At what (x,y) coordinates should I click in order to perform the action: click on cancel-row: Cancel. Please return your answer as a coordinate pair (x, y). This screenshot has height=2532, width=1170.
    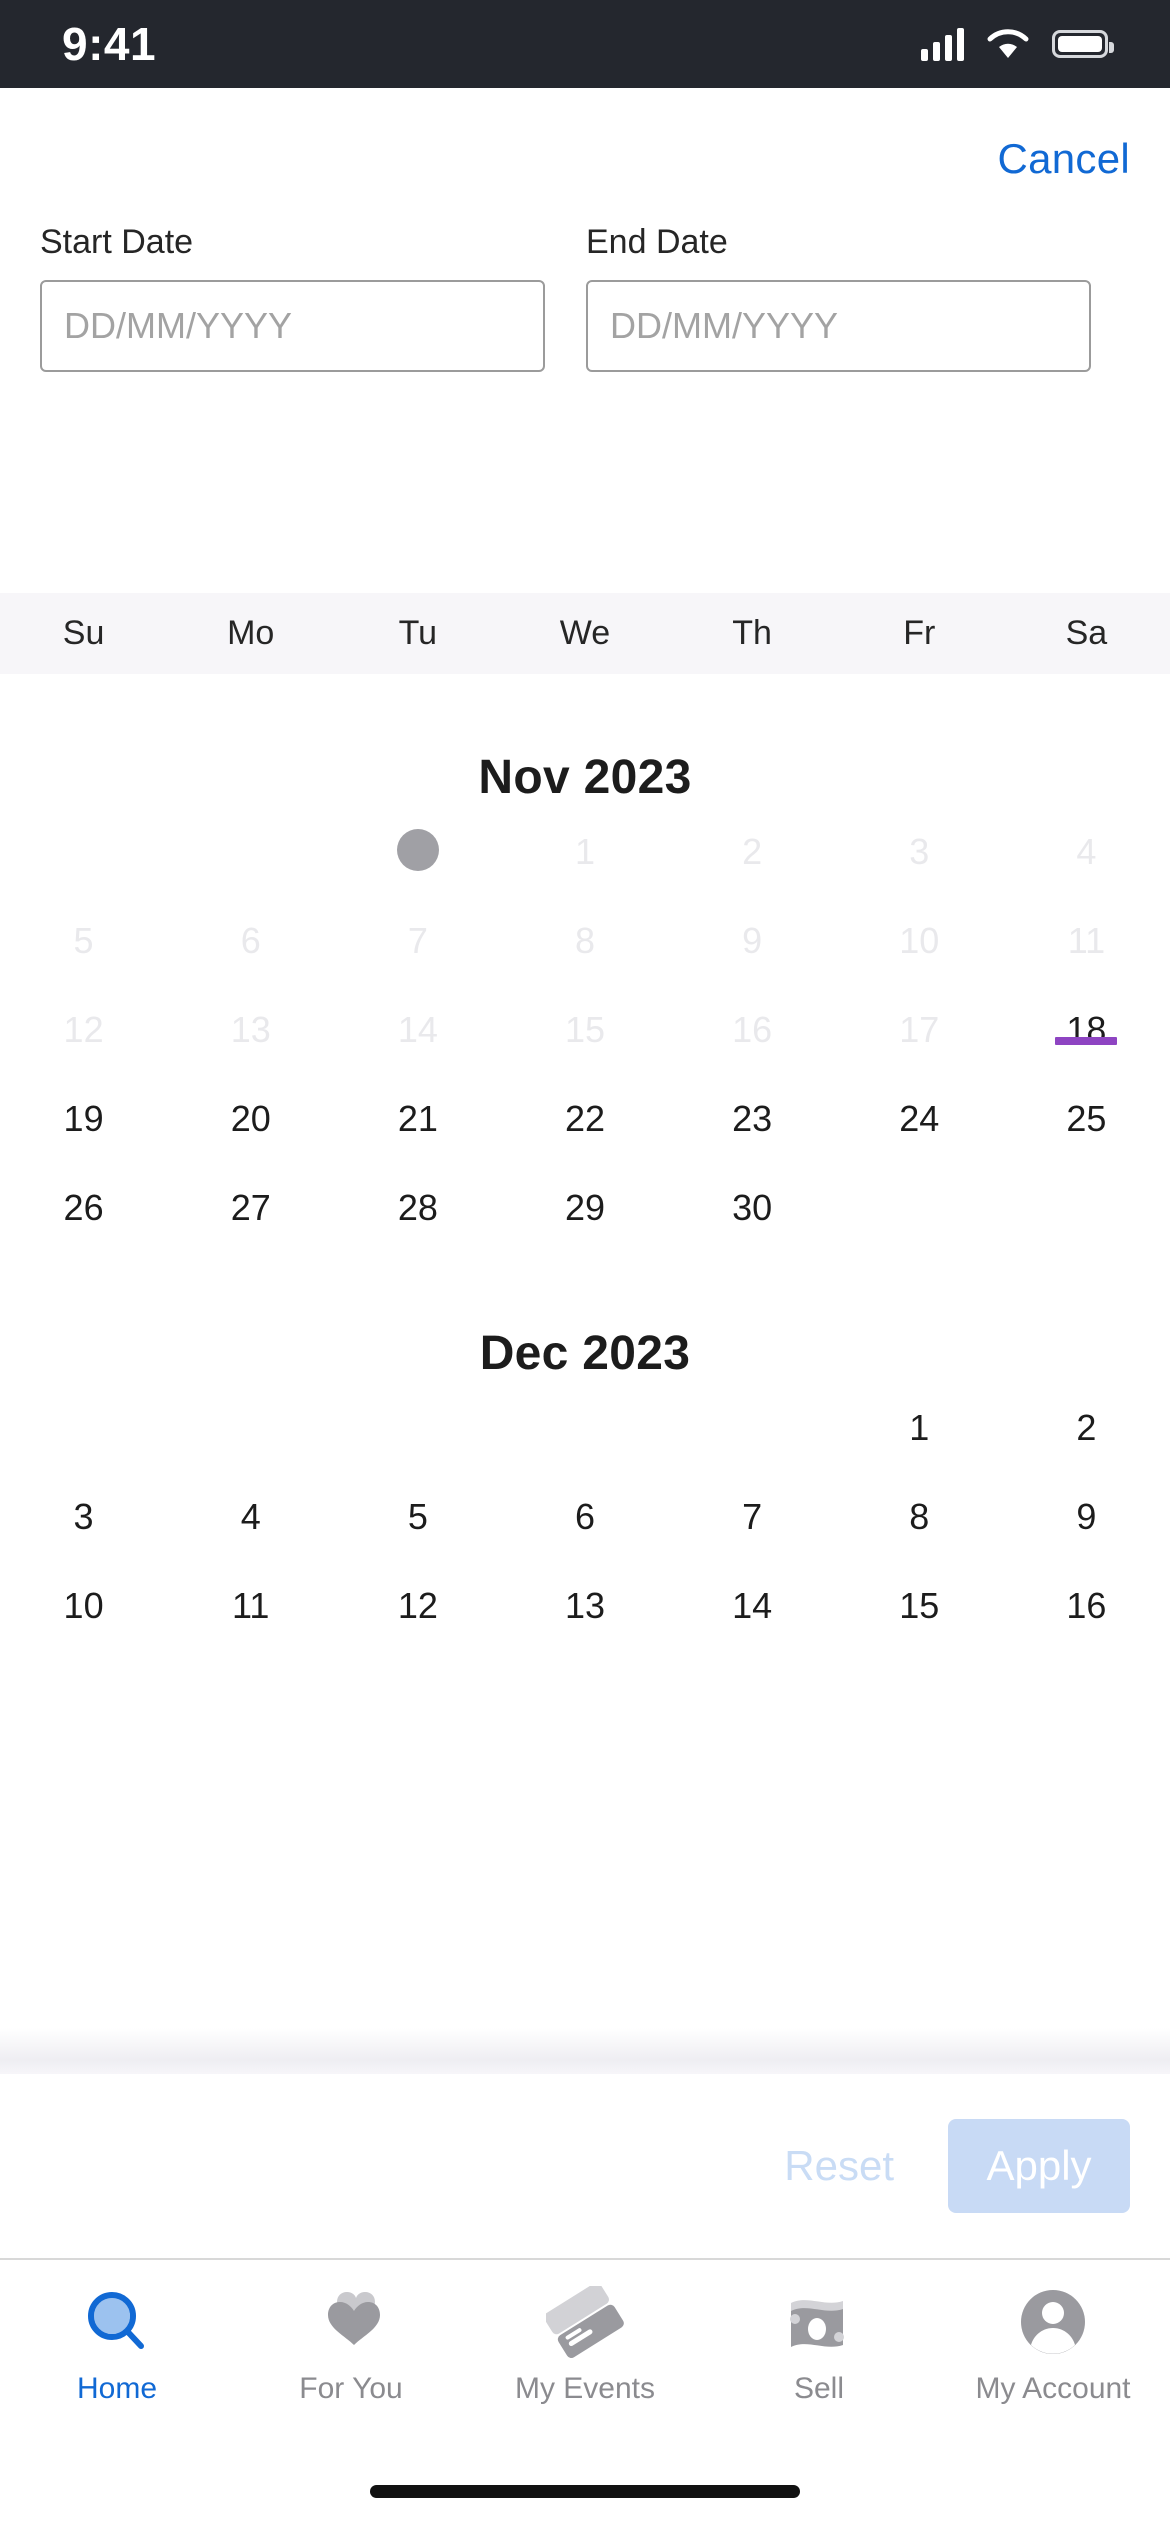
    Looking at the image, I should click on (585, 135).